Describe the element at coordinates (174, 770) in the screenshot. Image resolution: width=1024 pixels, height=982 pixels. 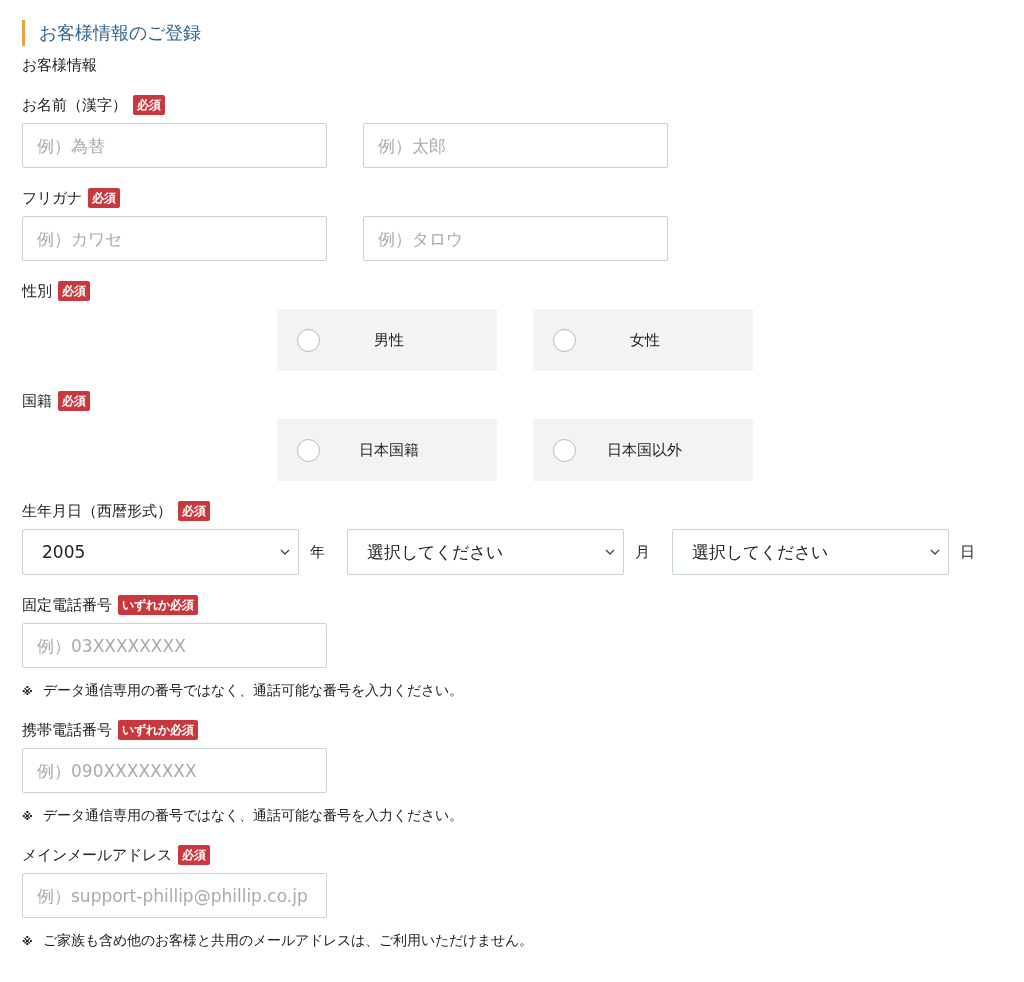
I see `text-input: 例）090XXXXXXXX` at that location.